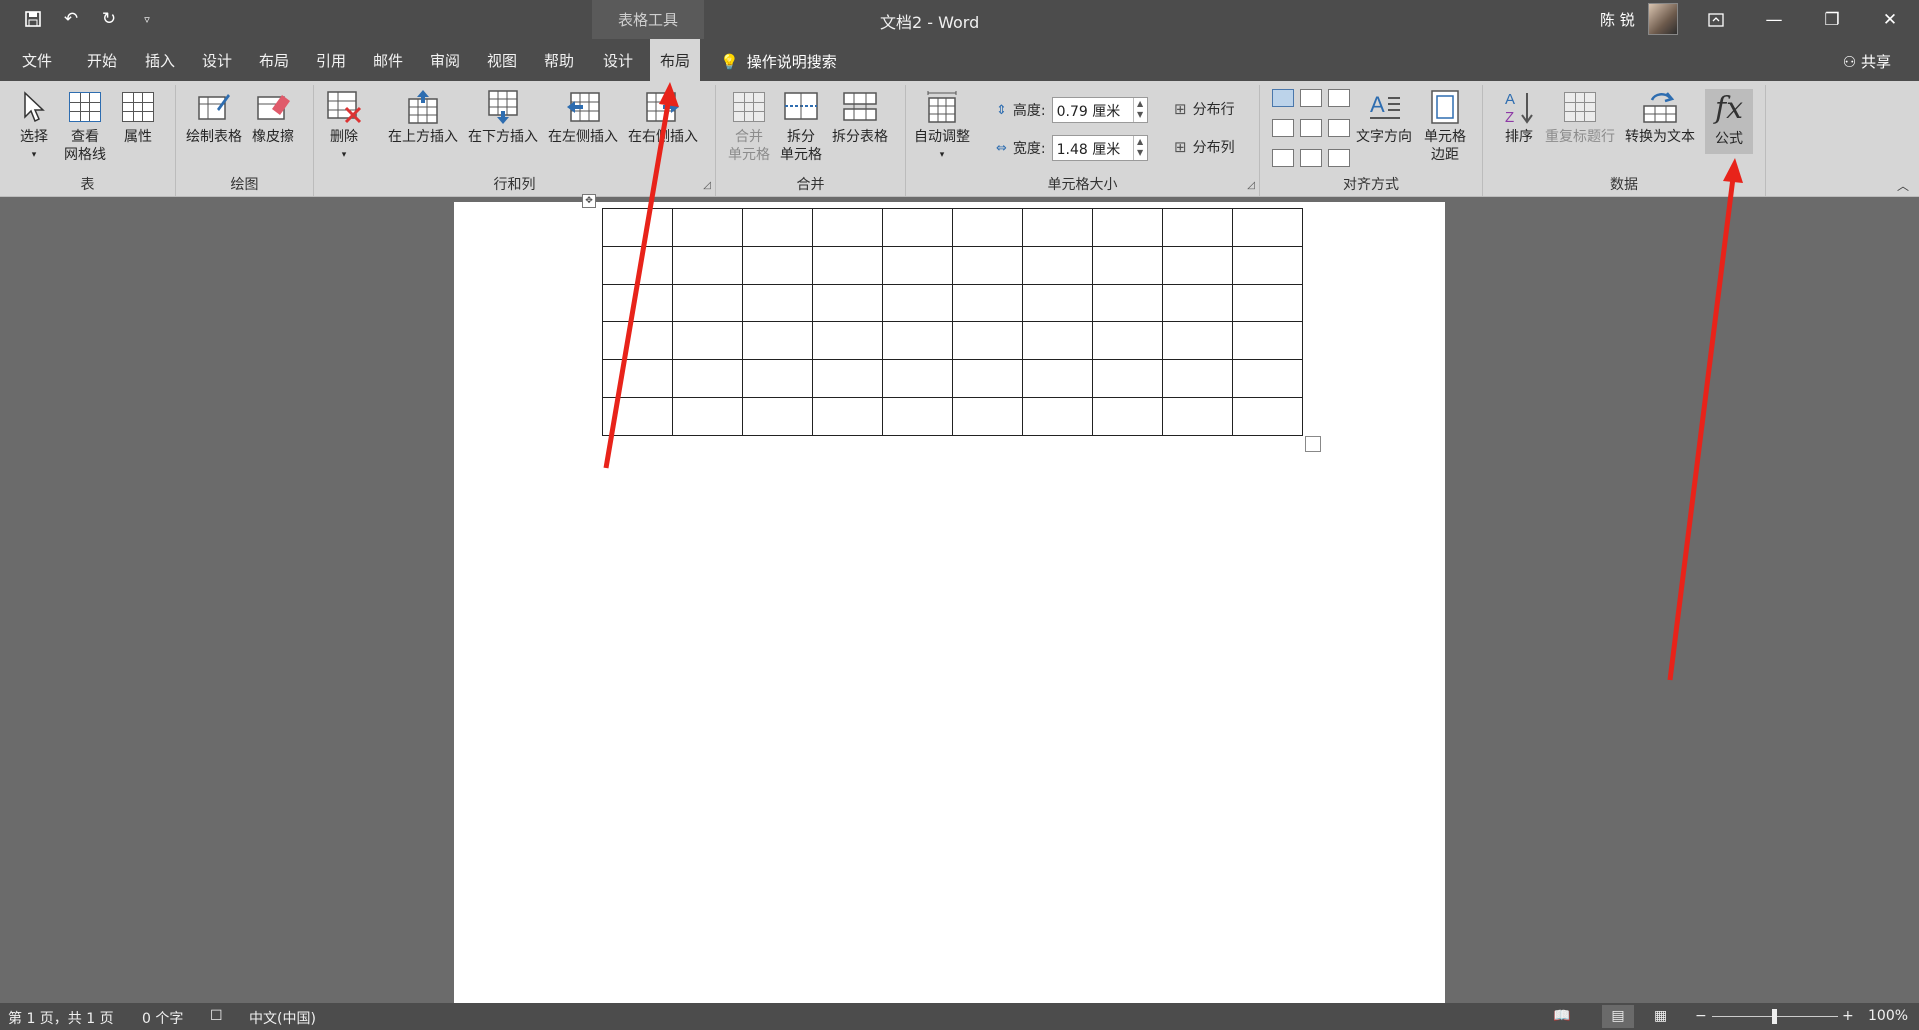 This screenshot has width=1919, height=1030. Describe the element at coordinates (1867, 61) in the screenshot. I see `share-button: ⚇ 共享` at that location.